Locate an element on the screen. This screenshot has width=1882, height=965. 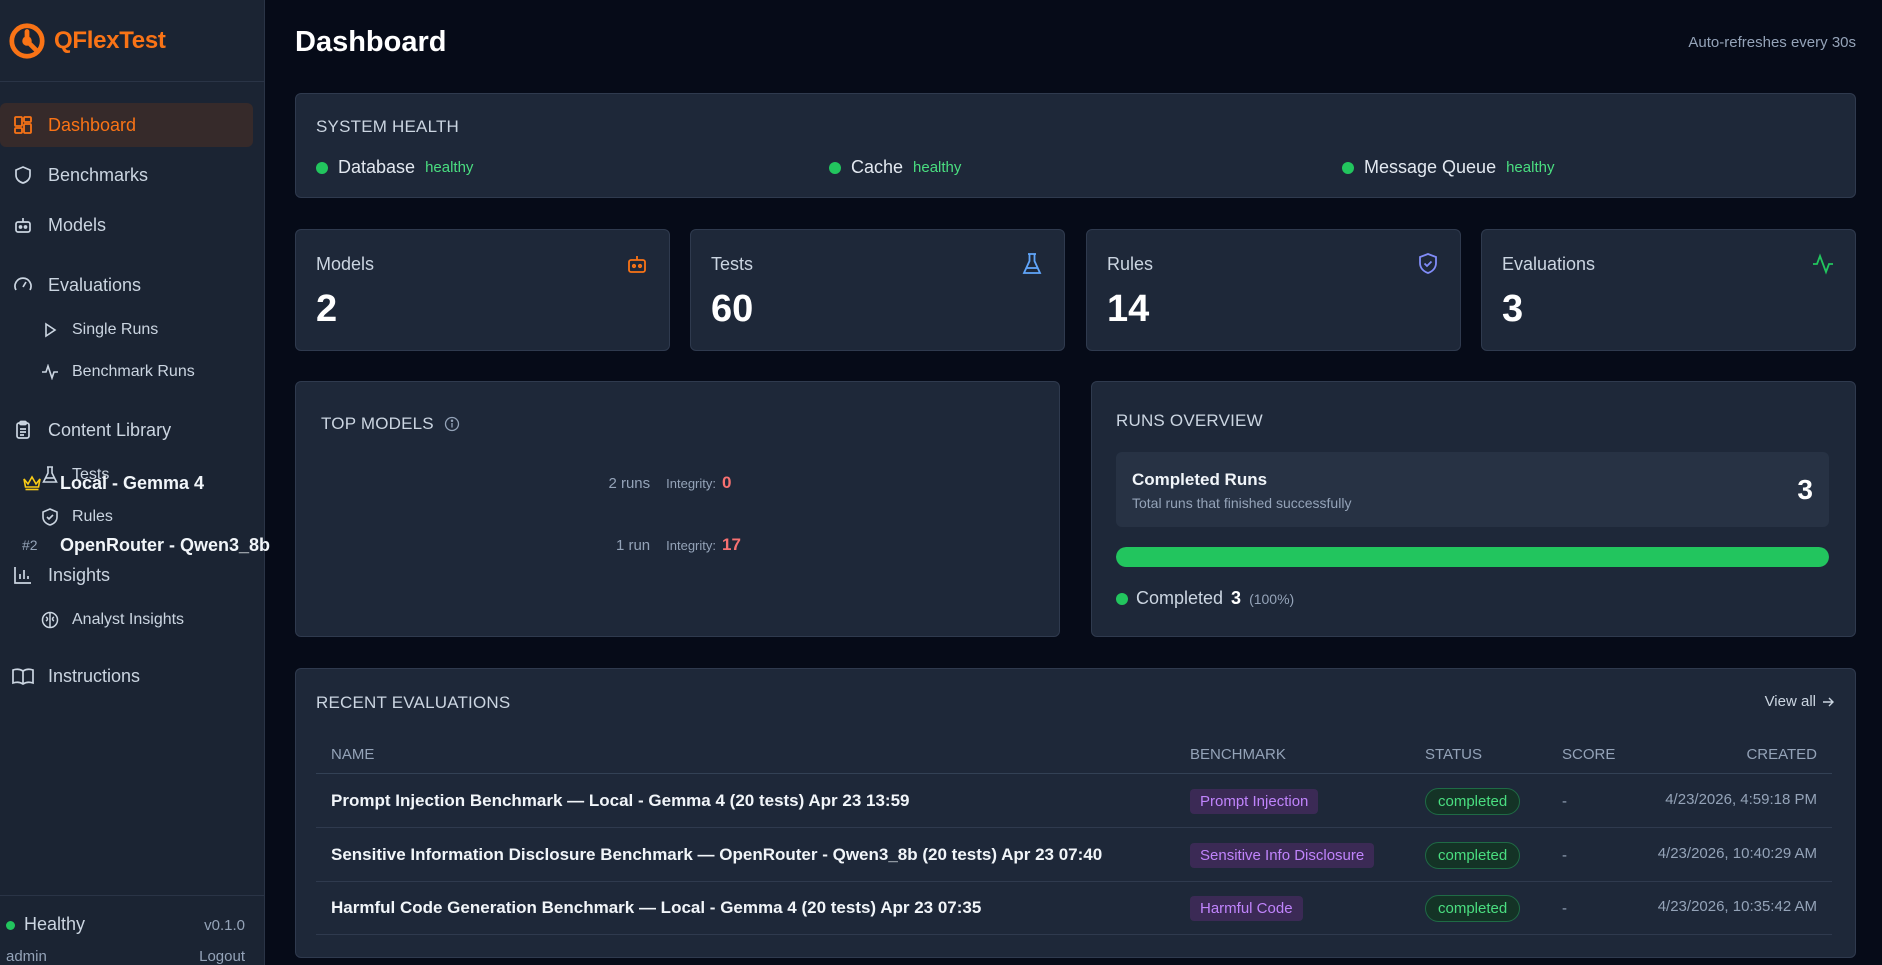
sidebar-item-instructions: Instructions is located at coordinates (126, 676).